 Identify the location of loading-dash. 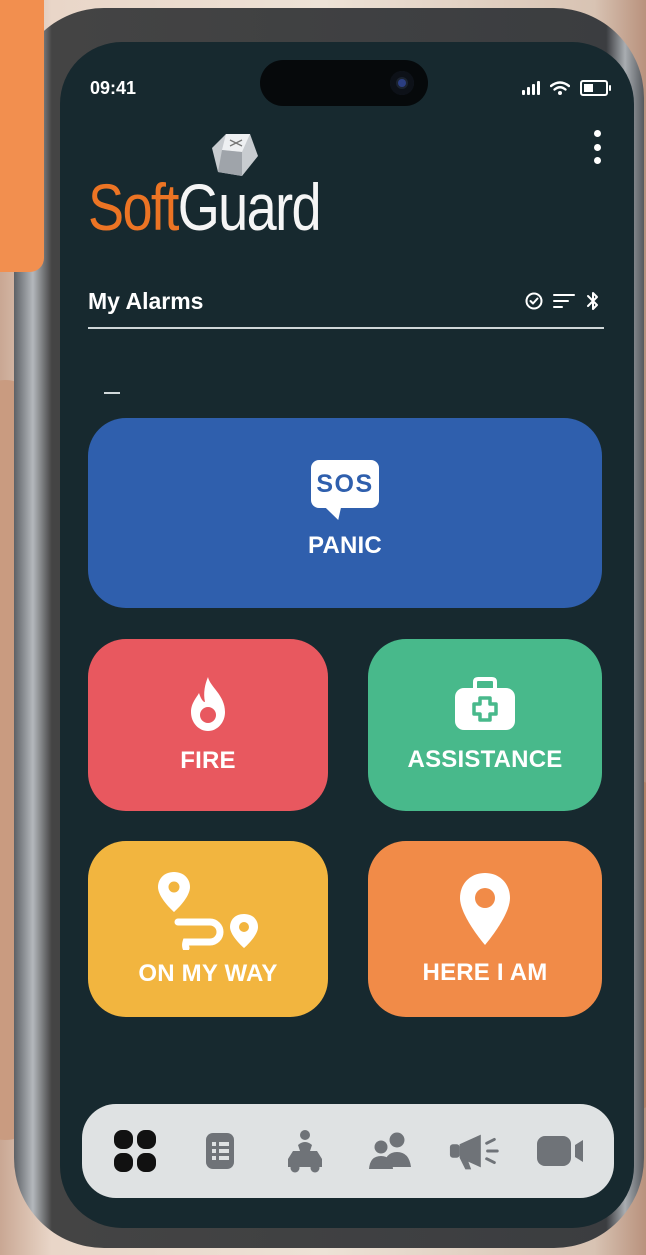
(112, 393).